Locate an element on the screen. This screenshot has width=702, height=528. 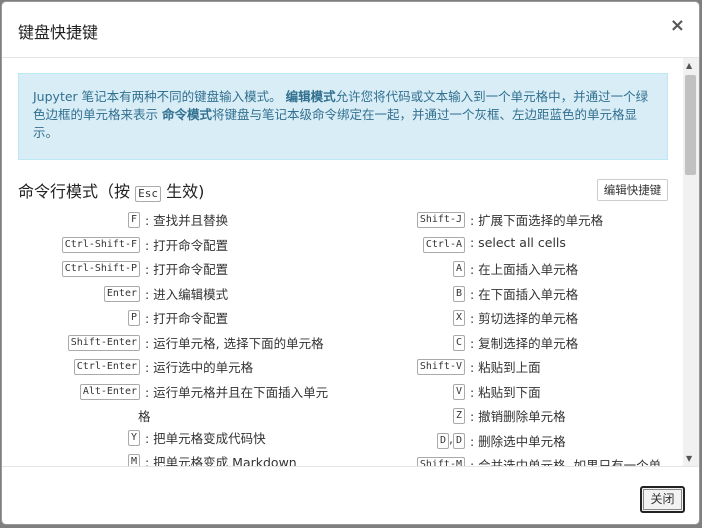
edit-shortcuts-button: 编辑快捷键 is located at coordinates (632, 190).